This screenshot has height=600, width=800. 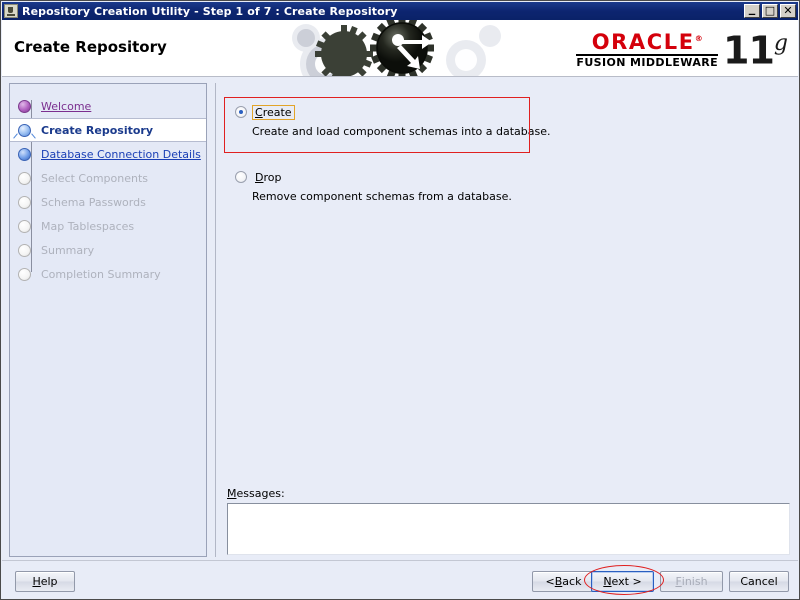 What do you see at coordinates (108, 106) in the screenshot?
I see `sidebar-item-welcome: Welcome` at bounding box center [108, 106].